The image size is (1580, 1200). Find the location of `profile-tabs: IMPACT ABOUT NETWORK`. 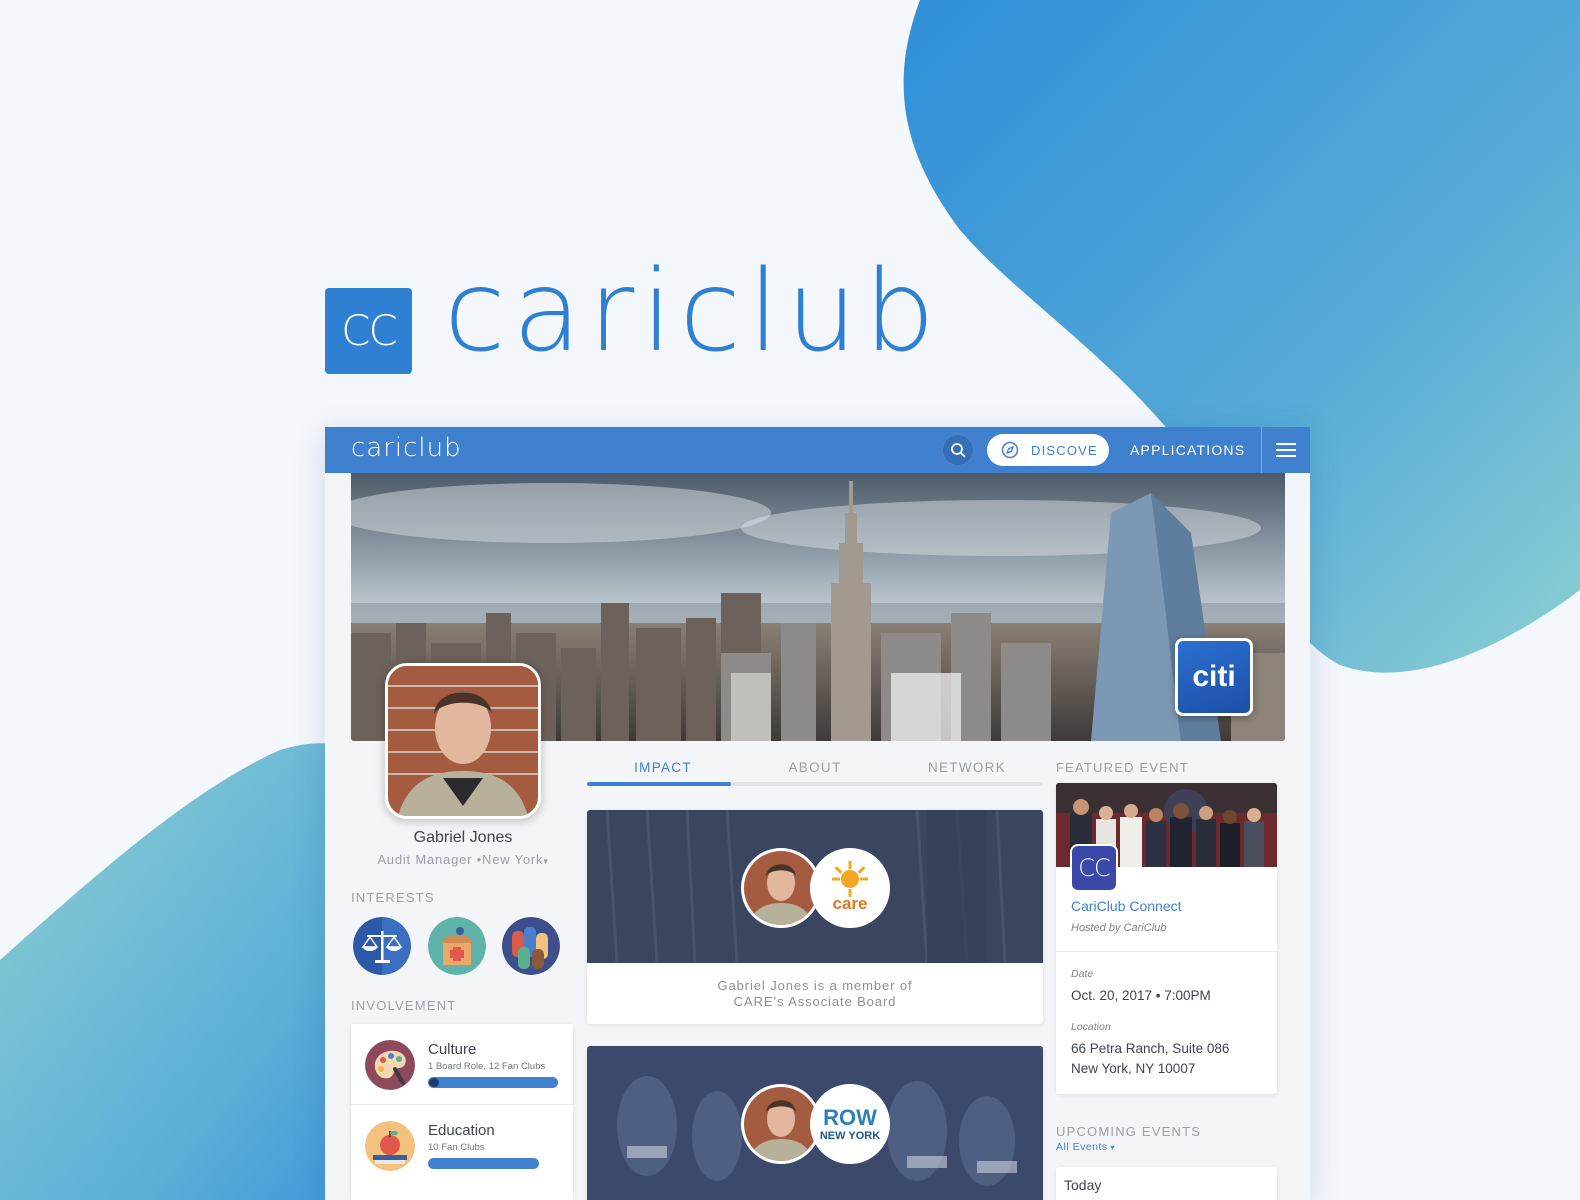

profile-tabs: IMPACT ABOUT NETWORK is located at coordinates (815, 774).